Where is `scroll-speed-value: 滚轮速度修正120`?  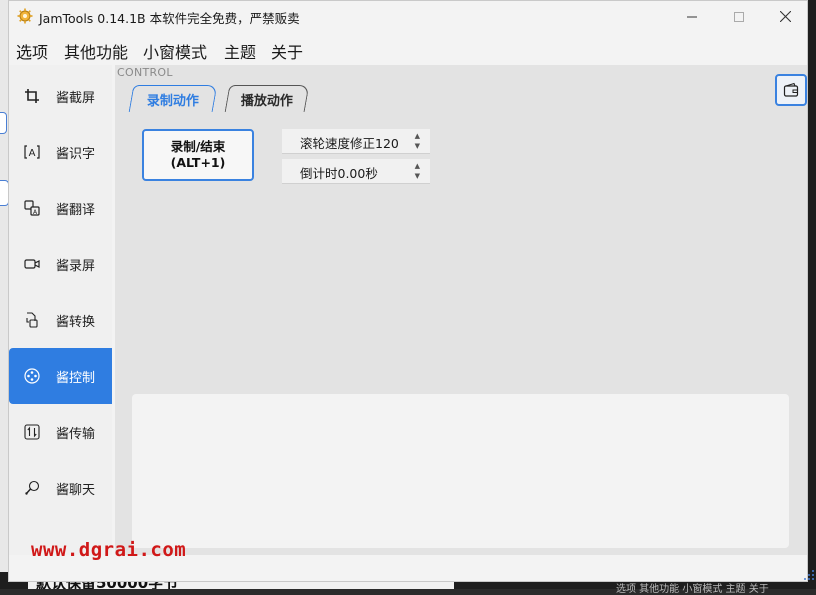
scroll-speed-value: 滚轮速度修正120 is located at coordinates (349, 143).